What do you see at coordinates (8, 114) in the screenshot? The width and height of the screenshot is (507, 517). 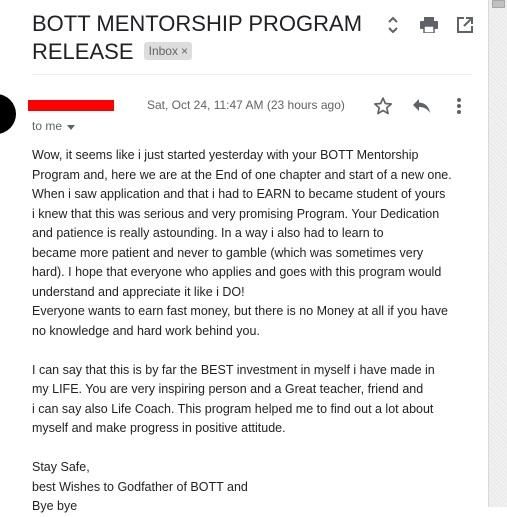 I see `sender-avatar` at bounding box center [8, 114].